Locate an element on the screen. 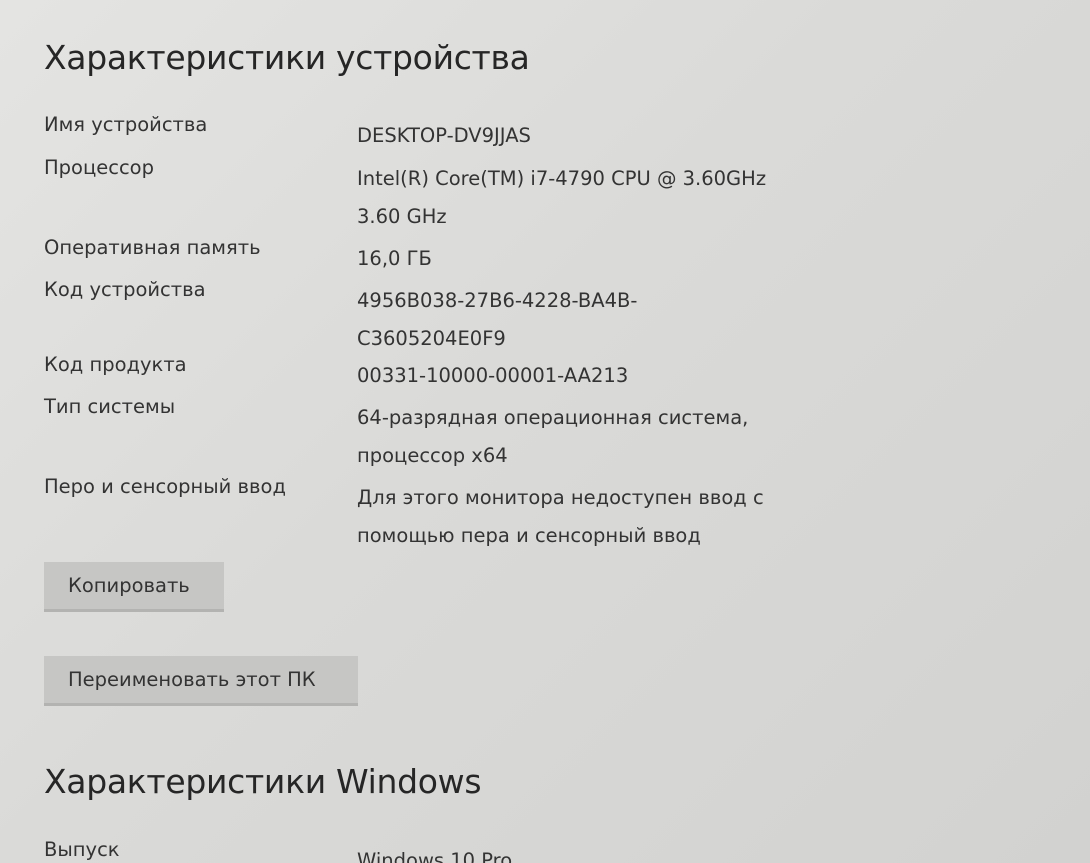  spec-value-line: Intel(R) Core(TM) i7-4790 CPU @ 3.60GHz is located at coordinates (562, 178).